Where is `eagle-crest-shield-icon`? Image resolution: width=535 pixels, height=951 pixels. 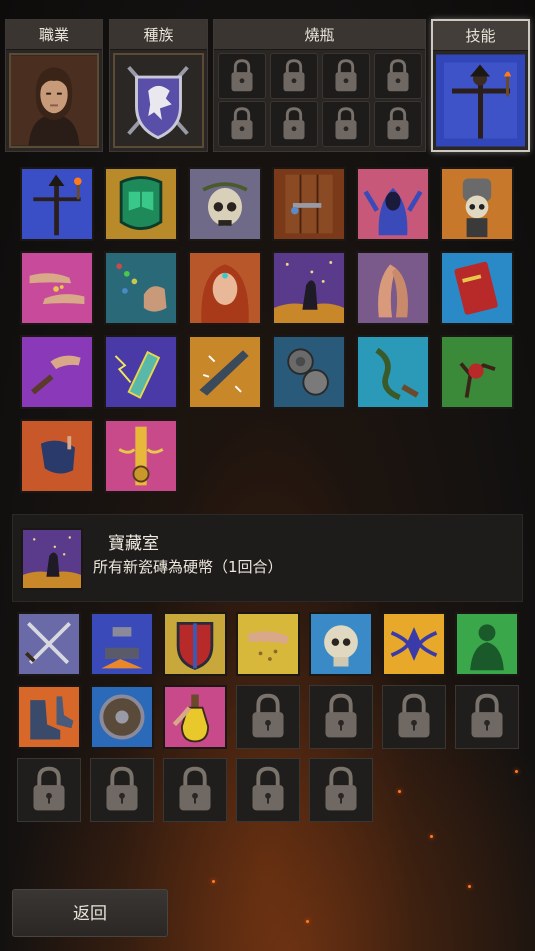
eagle-crest-shield-icon is located at coordinates (158, 100).